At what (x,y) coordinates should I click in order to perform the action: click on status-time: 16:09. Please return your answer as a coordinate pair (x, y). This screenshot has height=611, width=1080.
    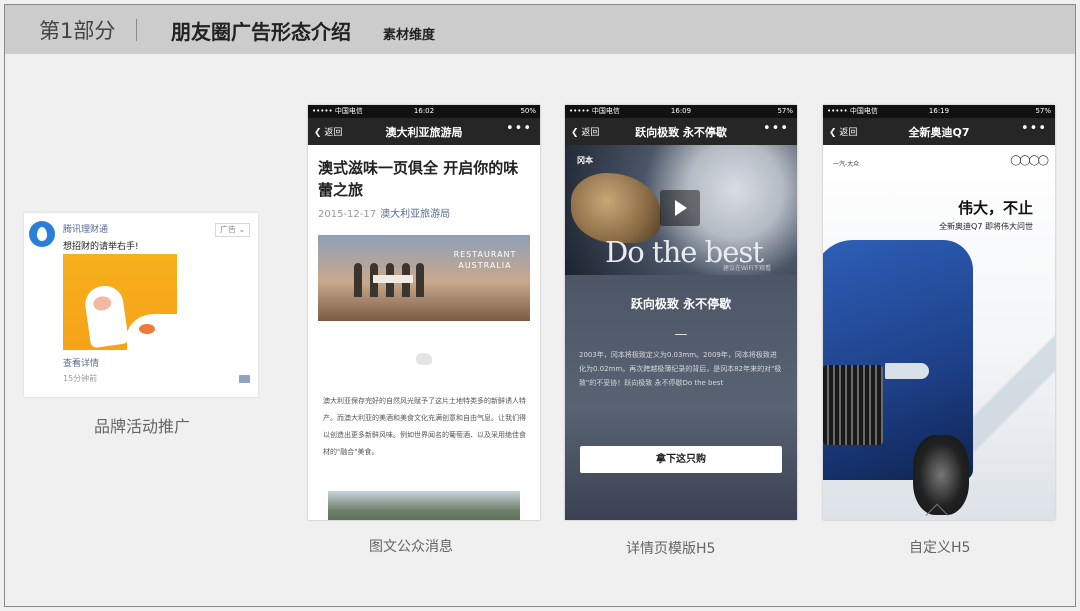
    Looking at the image, I should click on (681, 111).